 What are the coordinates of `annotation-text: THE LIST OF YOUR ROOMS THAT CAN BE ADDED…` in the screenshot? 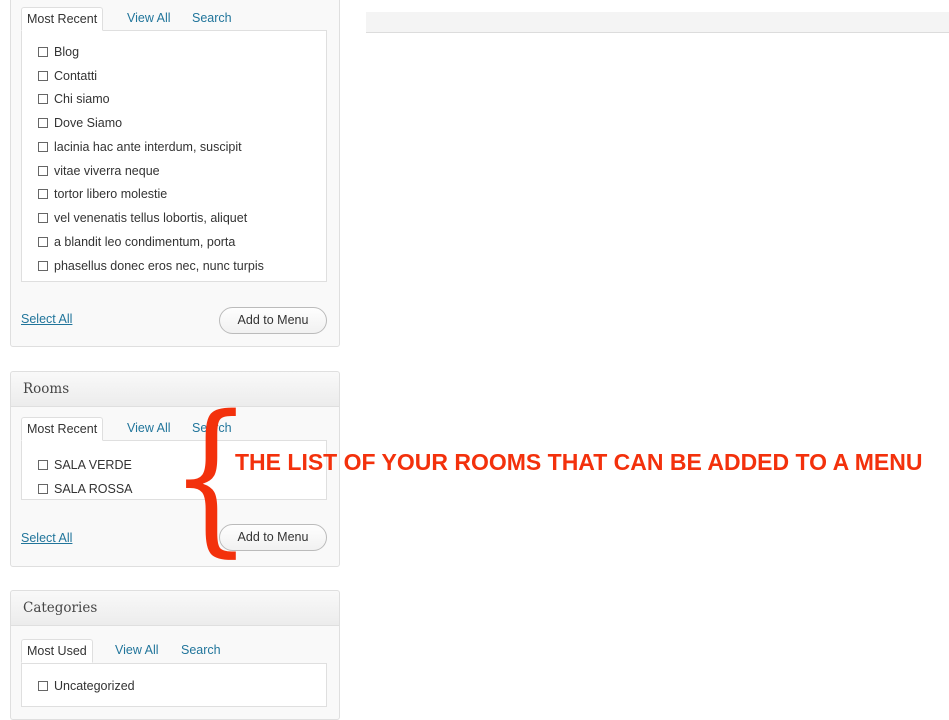 It's located at (579, 462).